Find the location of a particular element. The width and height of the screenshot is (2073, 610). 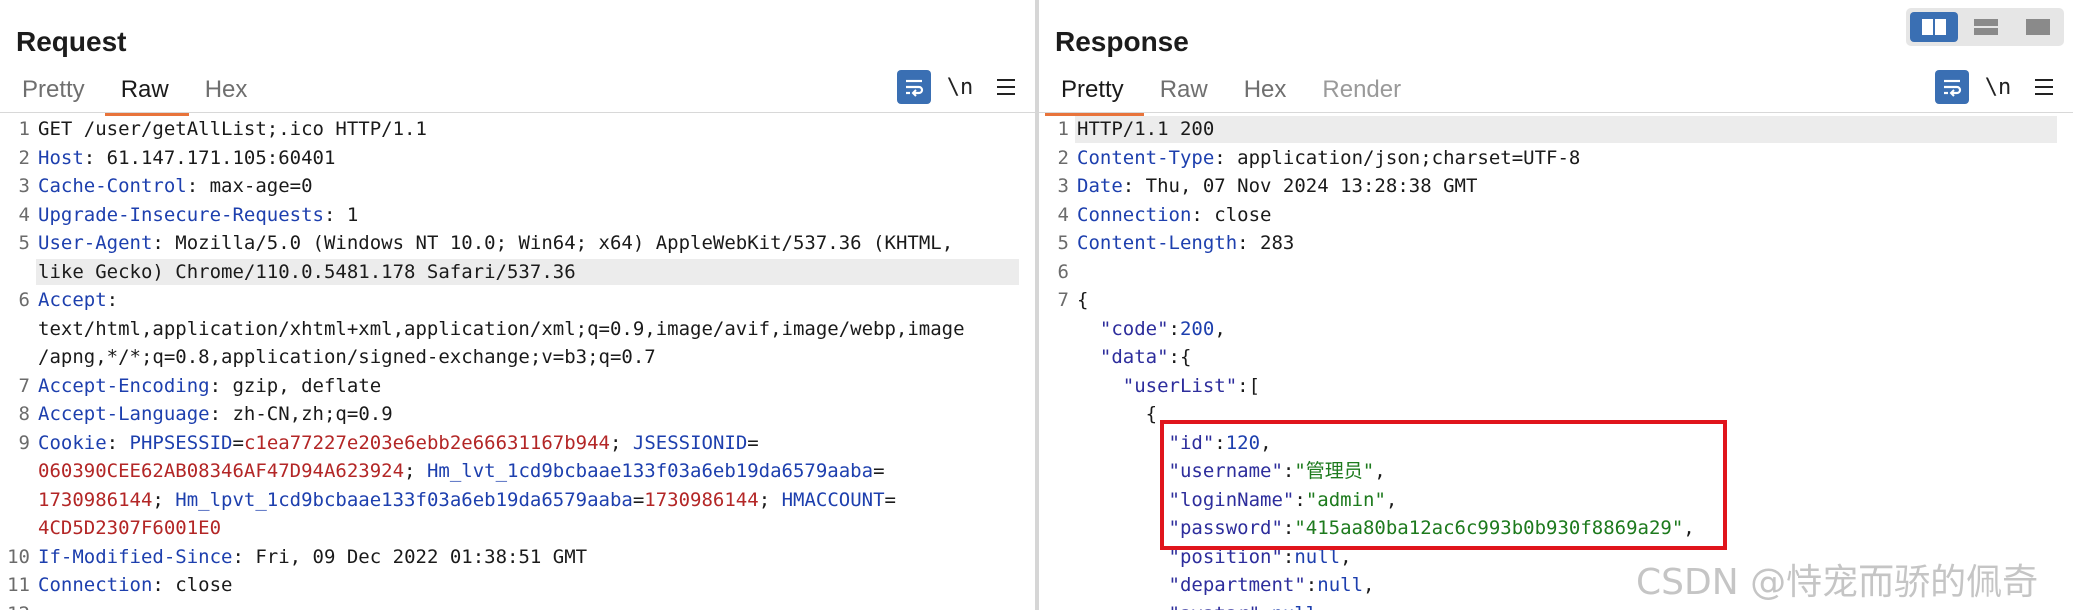

line-content: "code":200, is located at coordinates (1151, 329).